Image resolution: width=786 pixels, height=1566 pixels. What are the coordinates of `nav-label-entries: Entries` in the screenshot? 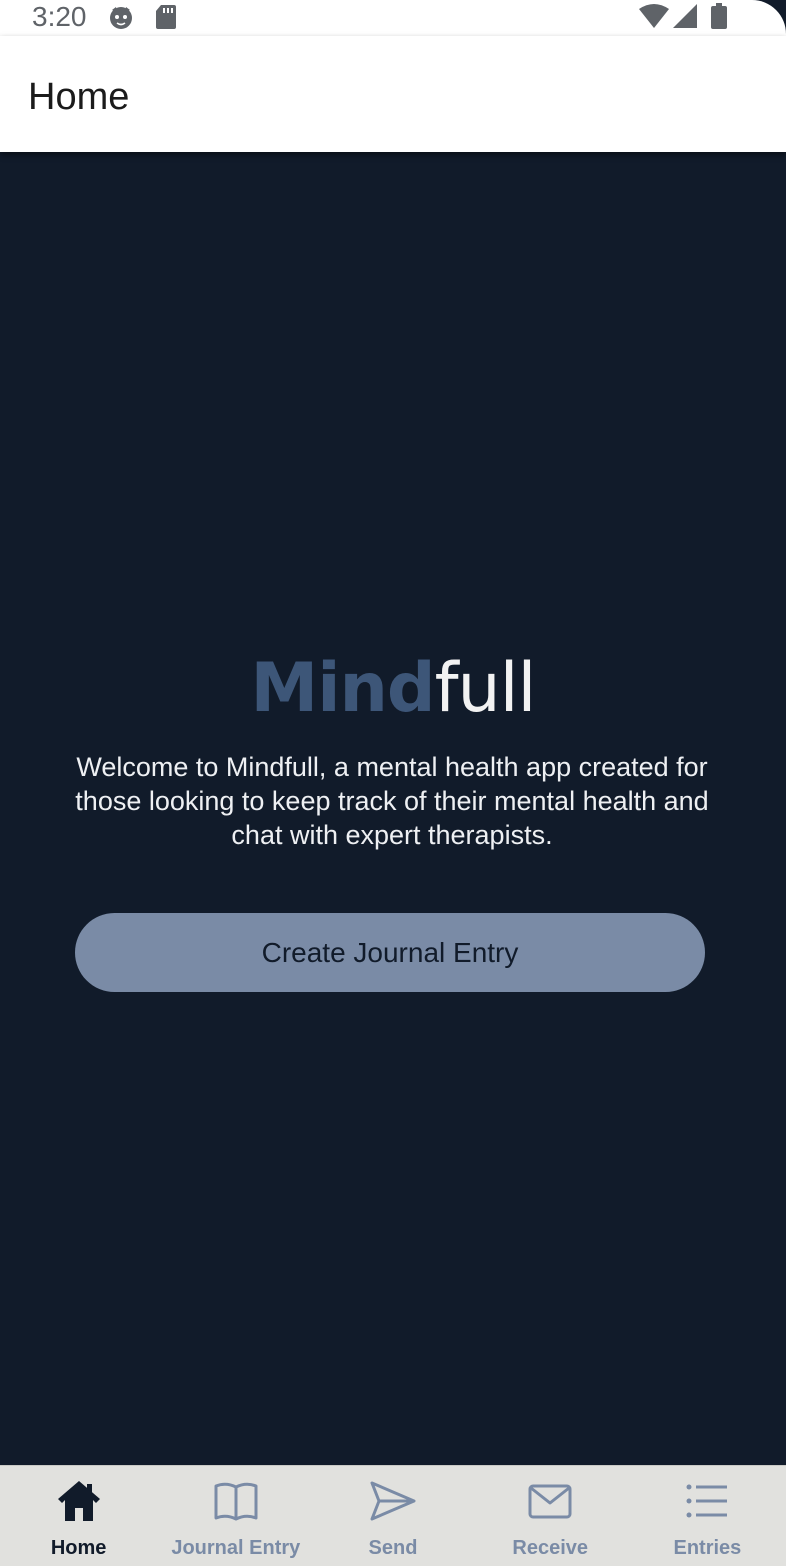 It's located at (707, 1548).